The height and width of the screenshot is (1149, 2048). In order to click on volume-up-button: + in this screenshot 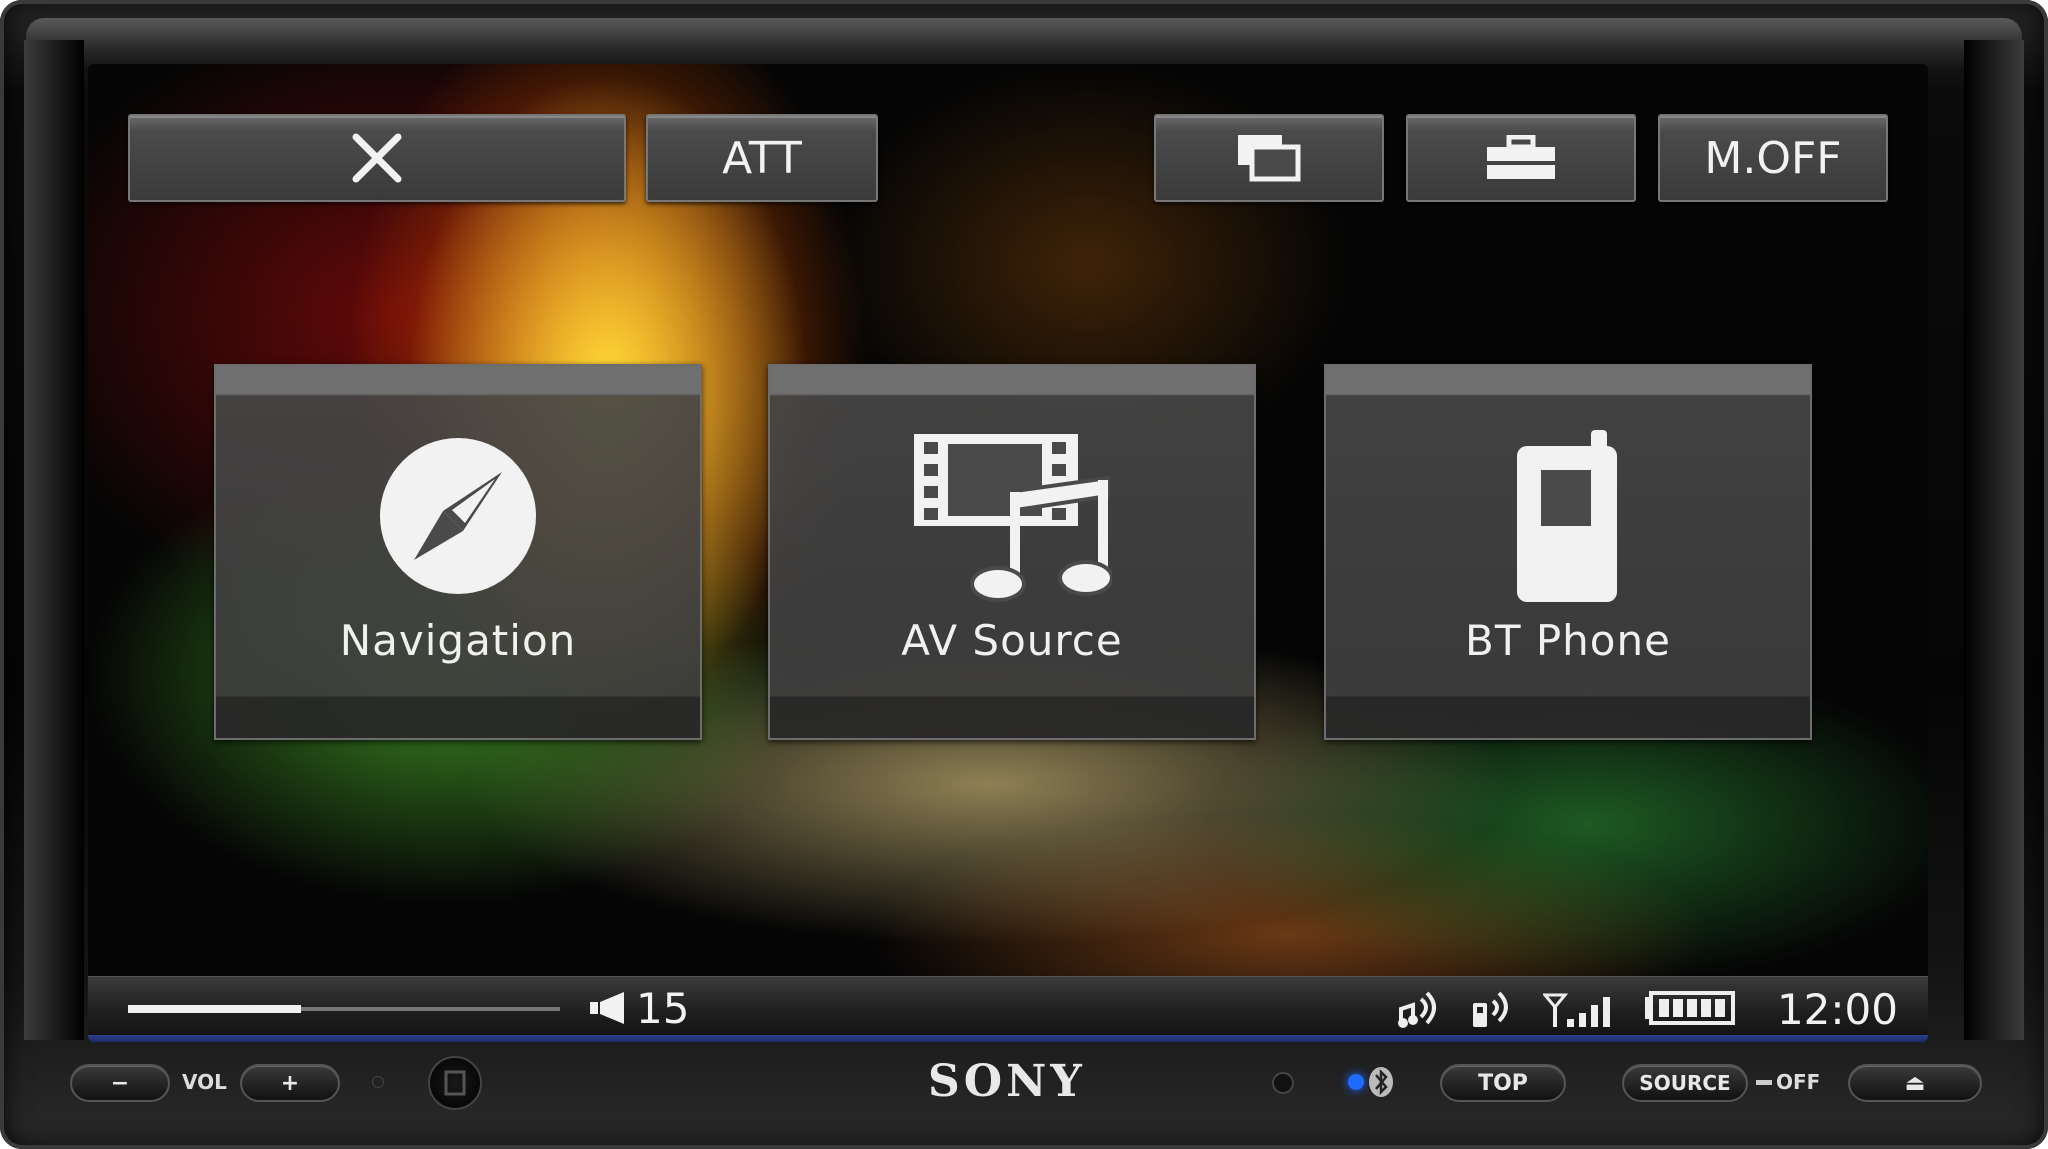, I will do `click(290, 1083)`.